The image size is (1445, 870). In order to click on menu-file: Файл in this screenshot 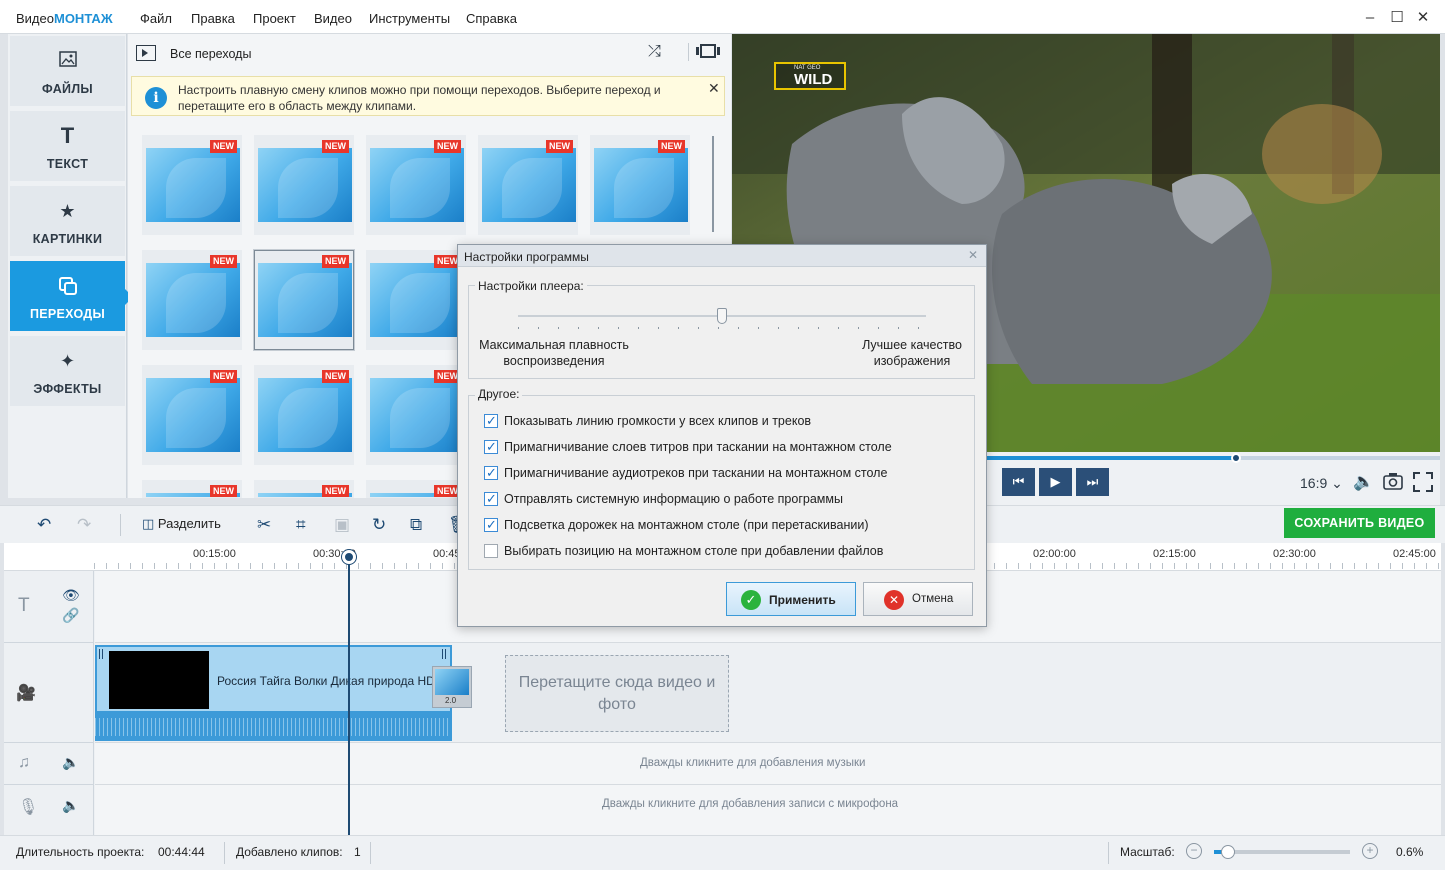, I will do `click(156, 18)`.